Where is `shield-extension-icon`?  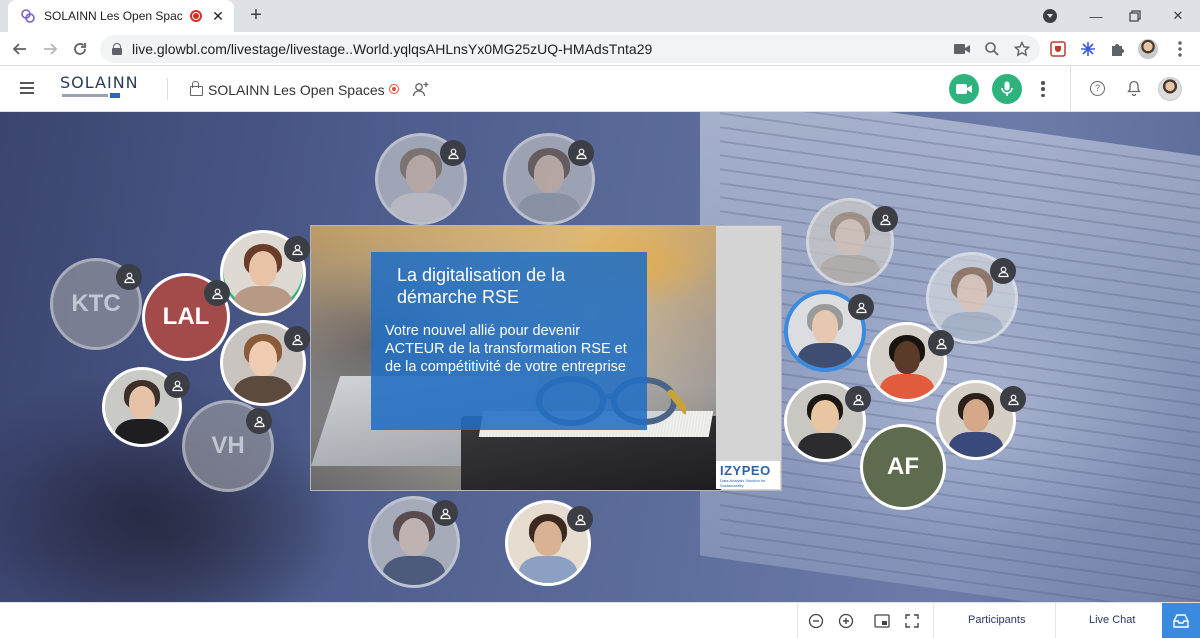 shield-extension-icon is located at coordinates (1058, 49).